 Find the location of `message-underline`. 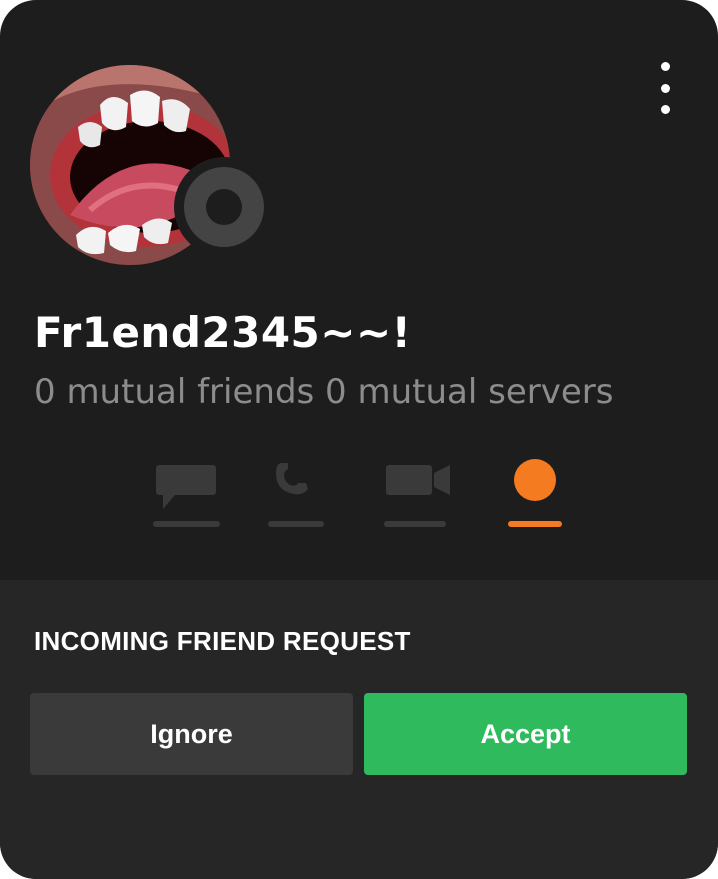

message-underline is located at coordinates (186, 524).